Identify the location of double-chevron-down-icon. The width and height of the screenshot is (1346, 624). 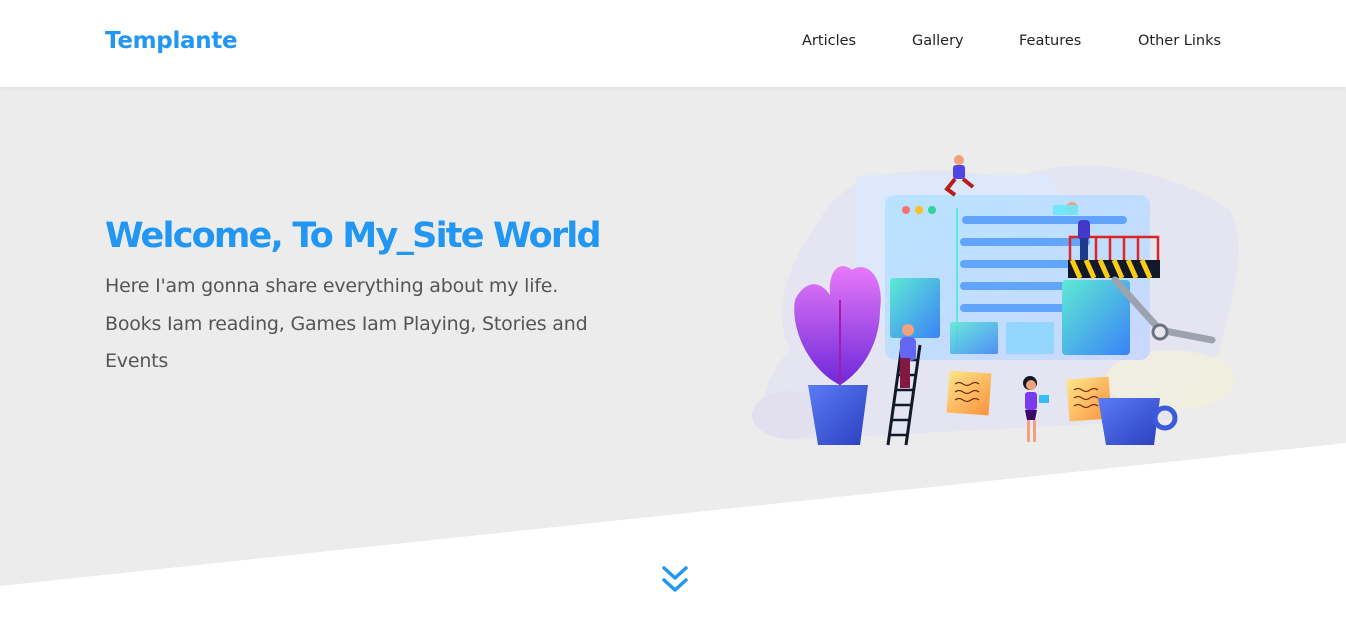
(675, 581).